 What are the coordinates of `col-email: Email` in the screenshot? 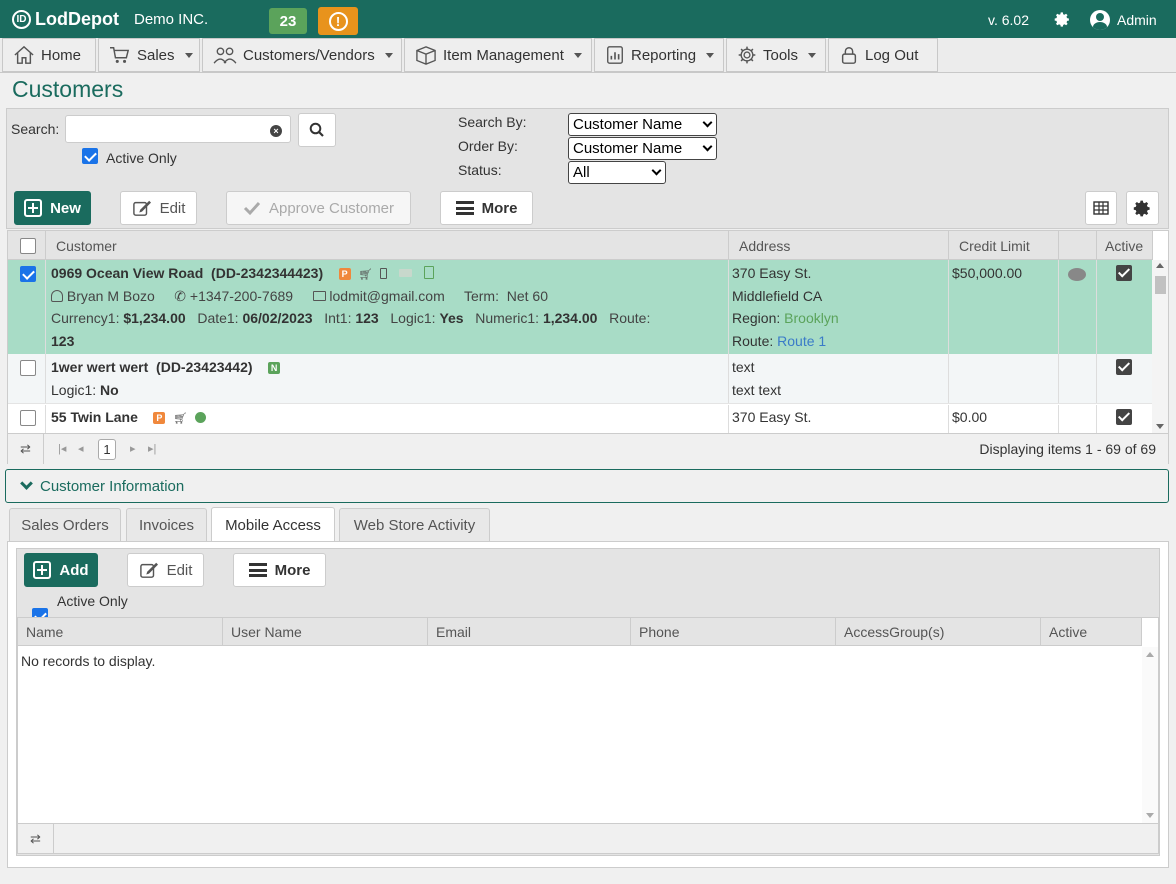 It's located at (529, 632).